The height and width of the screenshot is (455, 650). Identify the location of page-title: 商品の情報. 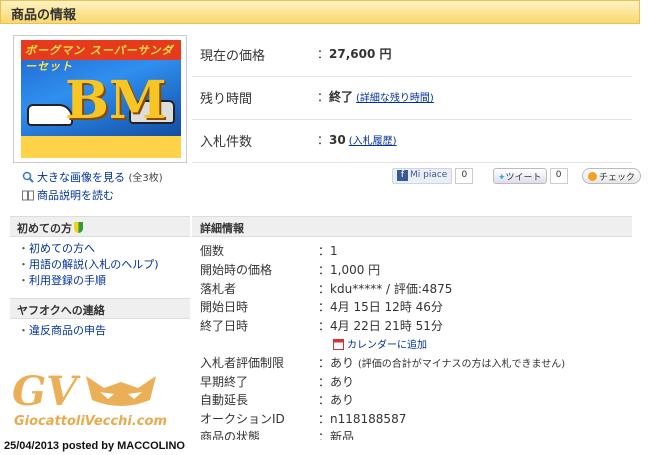
(44, 15).